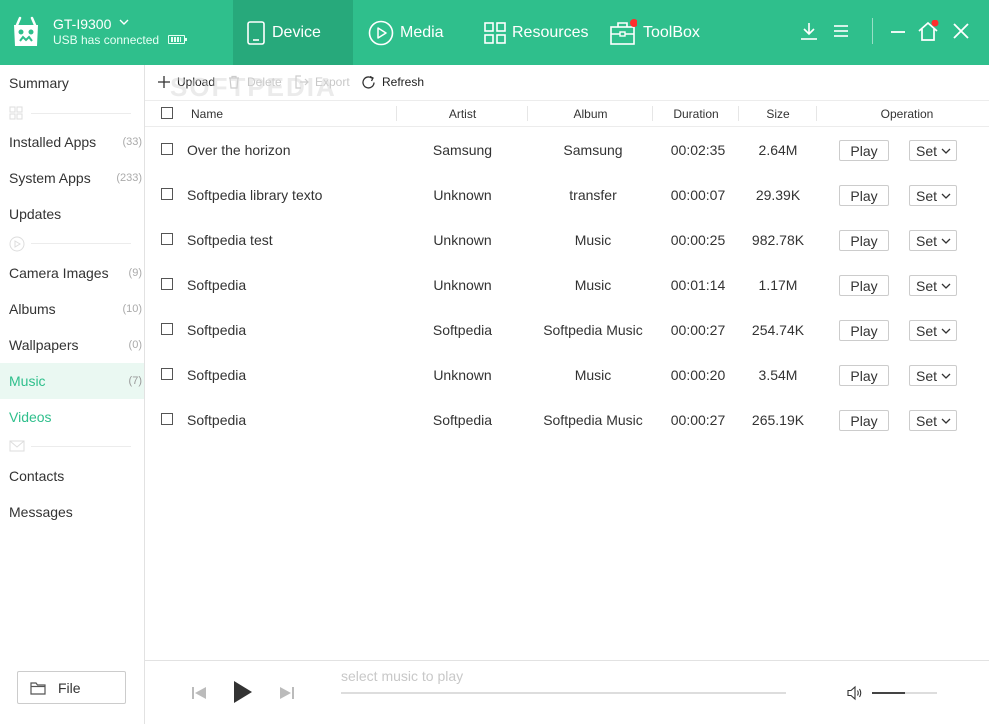 This screenshot has width=989, height=724. What do you see at coordinates (462, 113) in the screenshot?
I see `column-header-artist: Artist` at bounding box center [462, 113].